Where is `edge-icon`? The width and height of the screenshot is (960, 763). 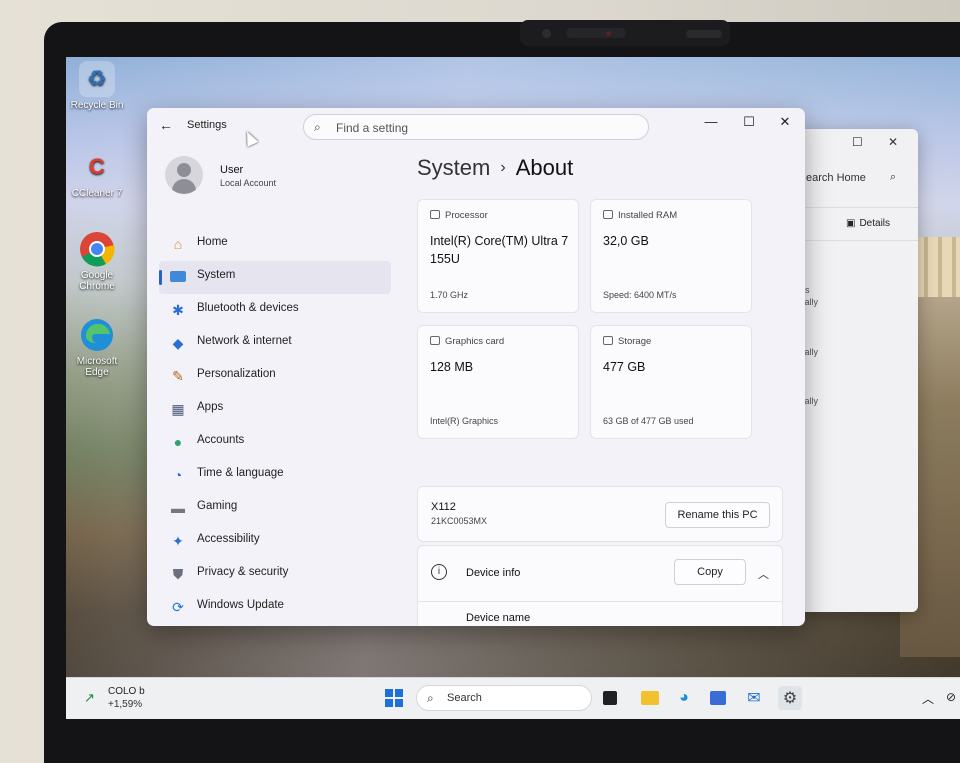
edge-icon is located at coordinates (97, 335).